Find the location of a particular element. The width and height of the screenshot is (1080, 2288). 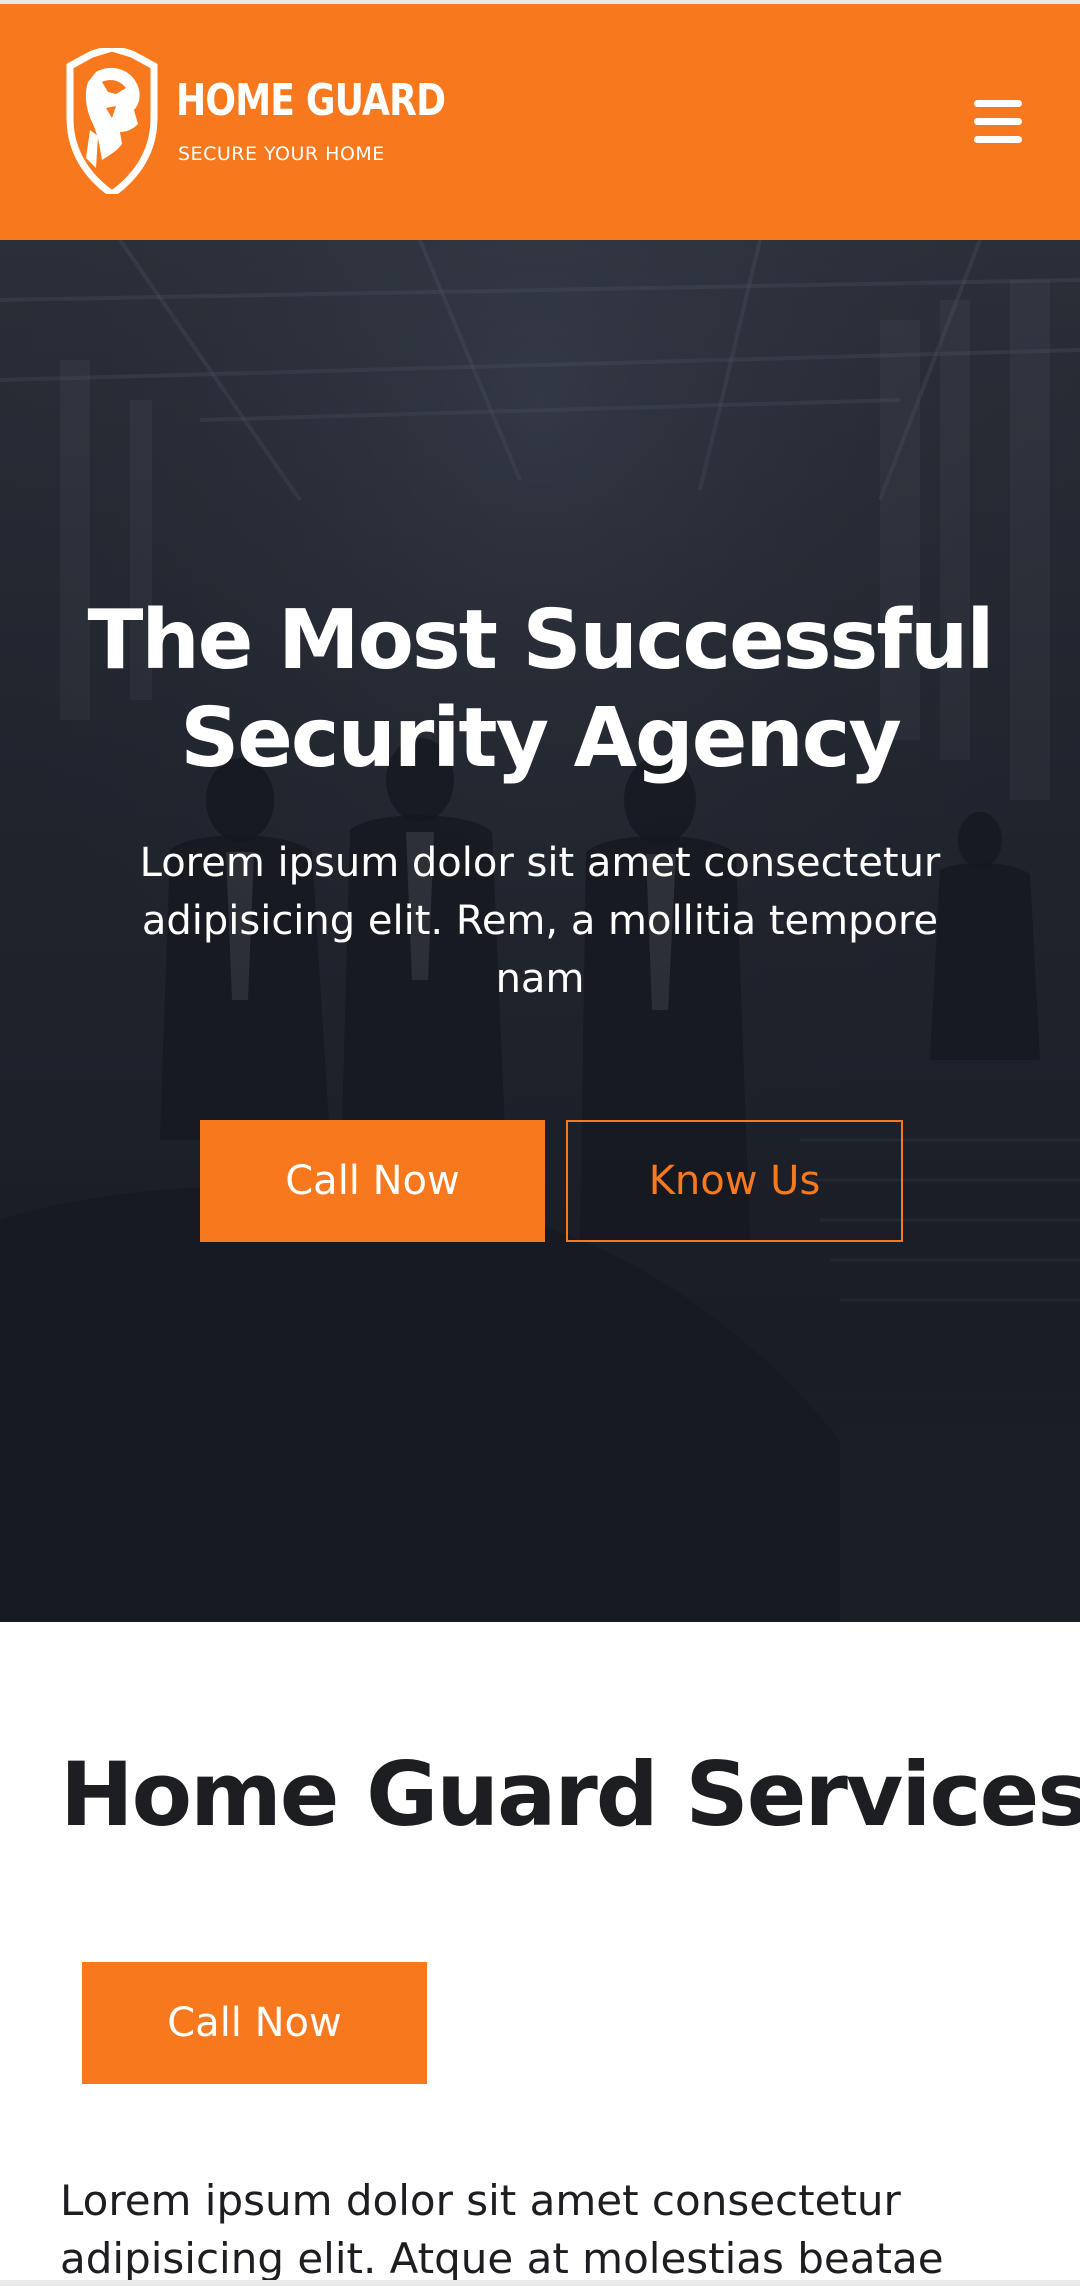

hero-call-now-button: Call Now is located at coordinates (372, 1181).